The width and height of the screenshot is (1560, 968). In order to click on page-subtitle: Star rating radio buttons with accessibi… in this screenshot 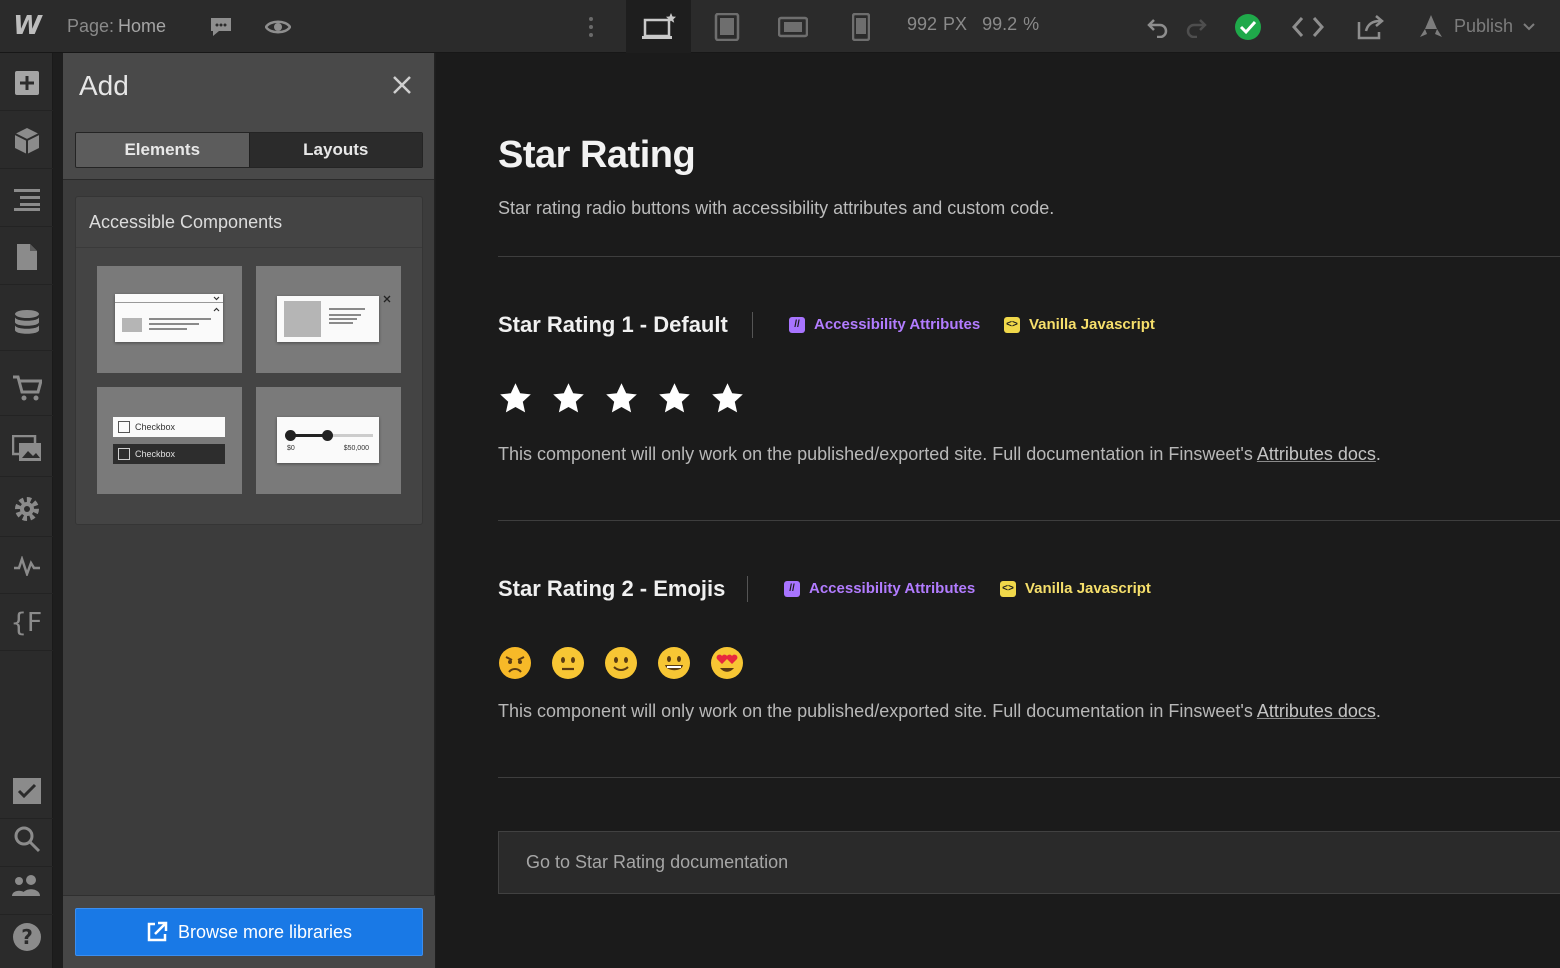, I will do `click(776, 208)`.